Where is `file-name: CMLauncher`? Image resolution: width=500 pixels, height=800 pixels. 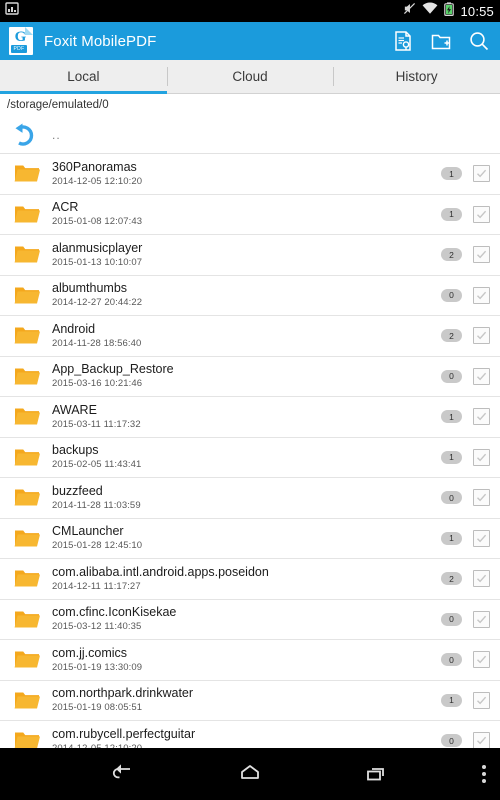
file-name: CMLauncher is located at coordinates (88, 531).